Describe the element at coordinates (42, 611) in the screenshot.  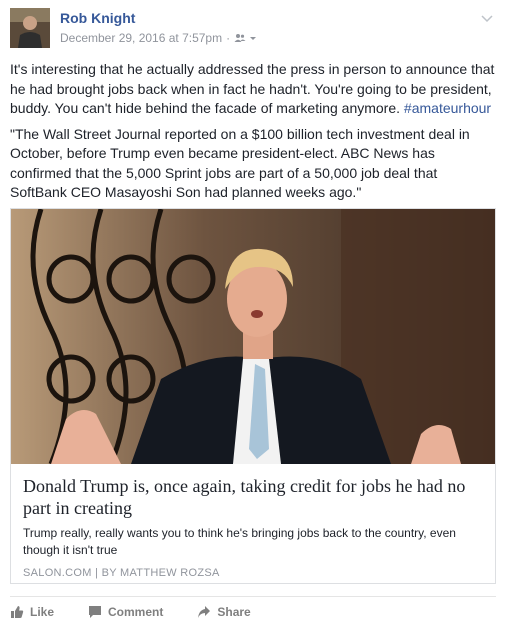
I see `like-label: Like` at that location.